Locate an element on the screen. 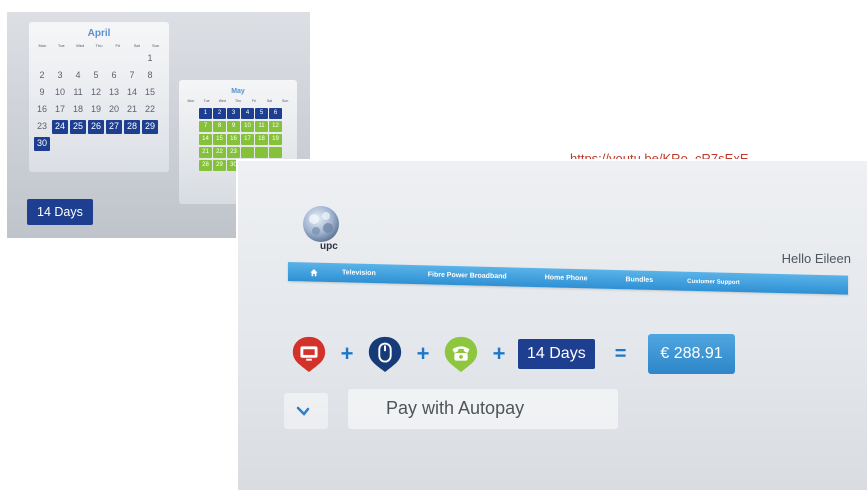 Image resolution: width=867 pixels, height=490 pixels. calendar-day: 21 is located at coordinates (132, 110).